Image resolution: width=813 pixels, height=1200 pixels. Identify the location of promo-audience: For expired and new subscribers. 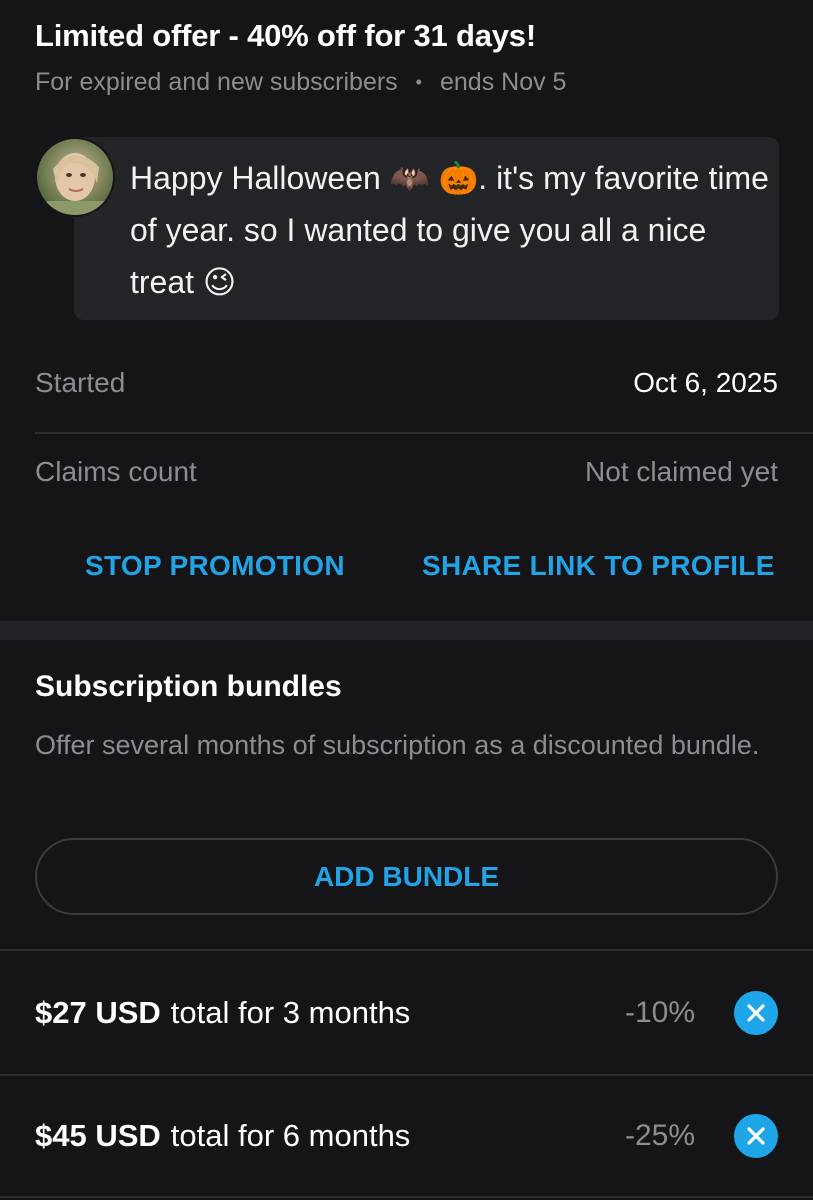
(216, 82).